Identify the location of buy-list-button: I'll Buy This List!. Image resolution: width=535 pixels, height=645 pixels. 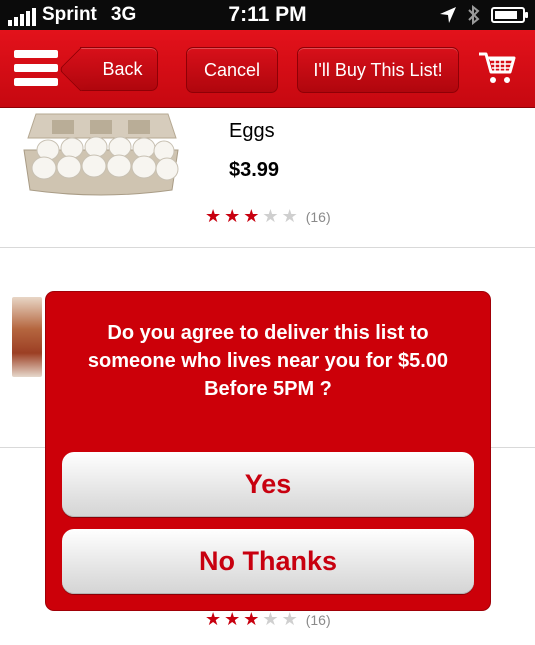
(378, 70).